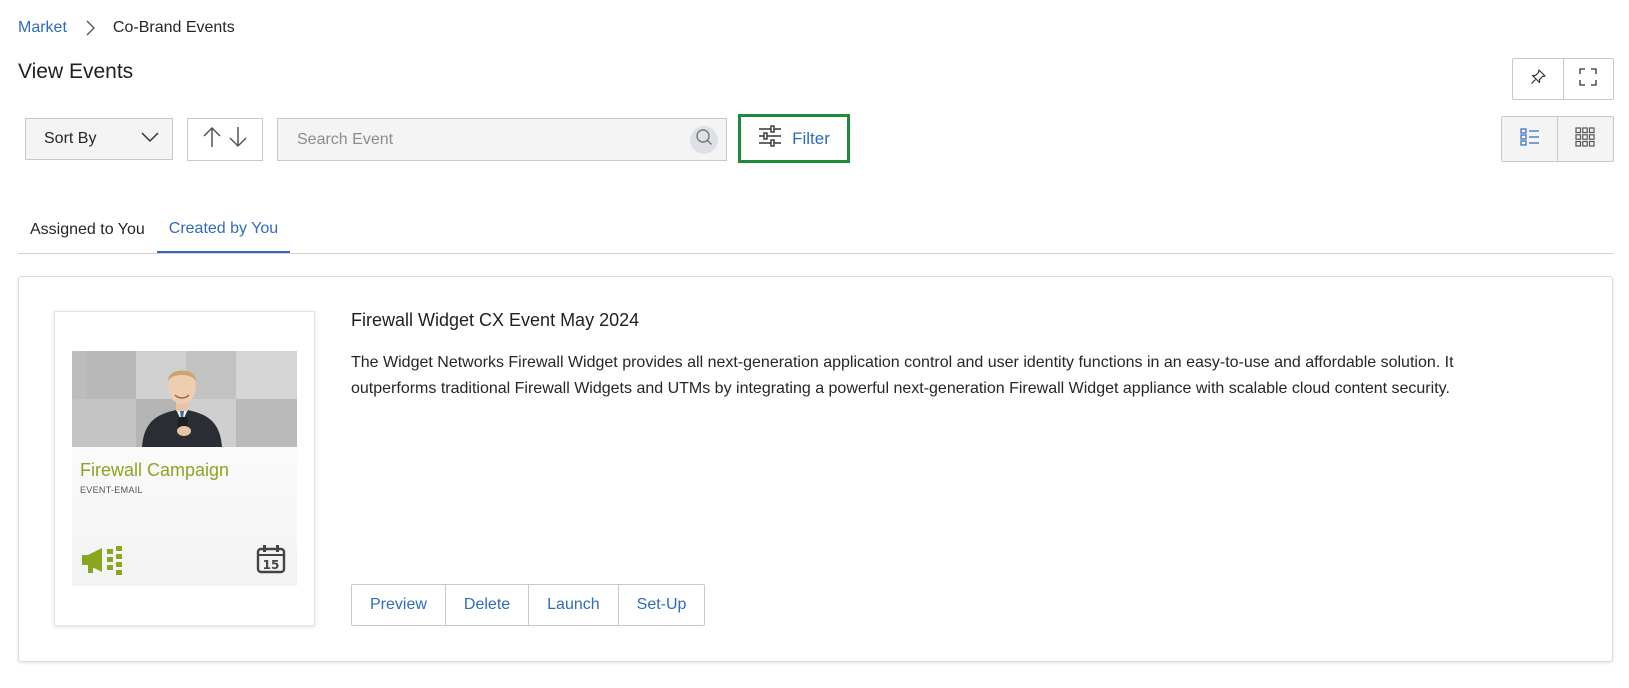 The image size is (1629, 688). Describe the element at coordinates (173, 27) in the screenshot. I see `breadcrumb-current: Co-Brand Events` at that location.